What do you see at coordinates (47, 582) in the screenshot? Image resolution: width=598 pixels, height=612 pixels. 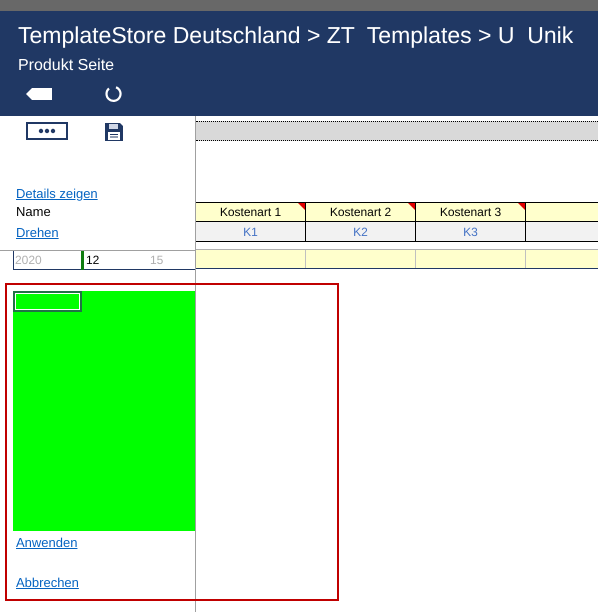 I see `cancel-link: Abbrechen` at bounding box center [47, 582].